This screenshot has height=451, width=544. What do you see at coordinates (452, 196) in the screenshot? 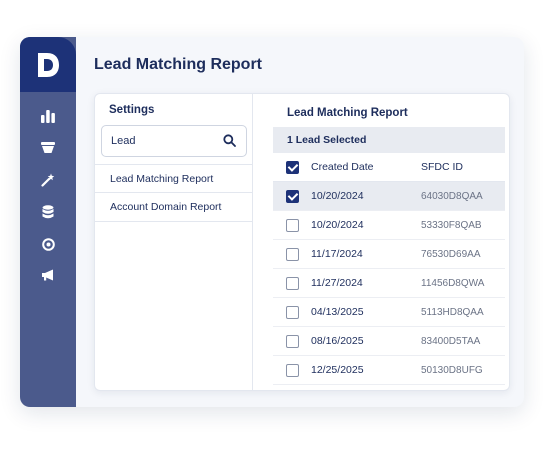
I see `cell-sfdc-id: 64030D8QAA` at bounding box center [452, 196].